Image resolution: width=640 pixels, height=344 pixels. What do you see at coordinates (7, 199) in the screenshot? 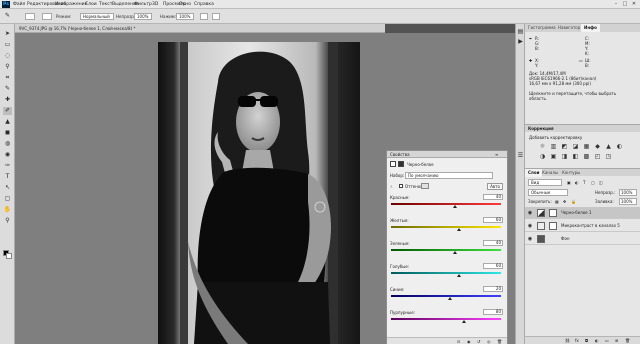
I see `path-select-tool-icon: ▢` at bounding box center [7, 199].